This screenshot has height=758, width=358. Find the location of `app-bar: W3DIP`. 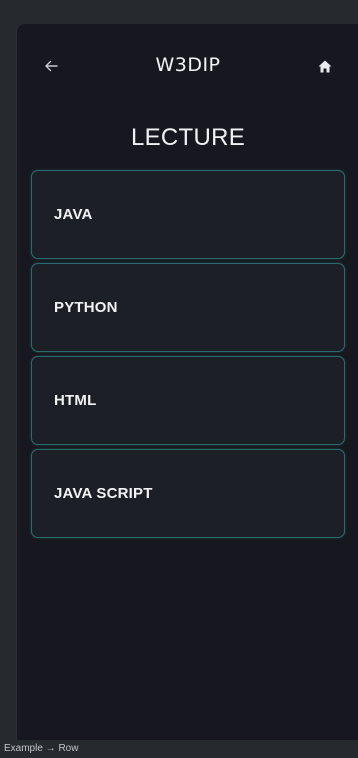

app-bar: W3DIP is located at coordinates (187, 68).